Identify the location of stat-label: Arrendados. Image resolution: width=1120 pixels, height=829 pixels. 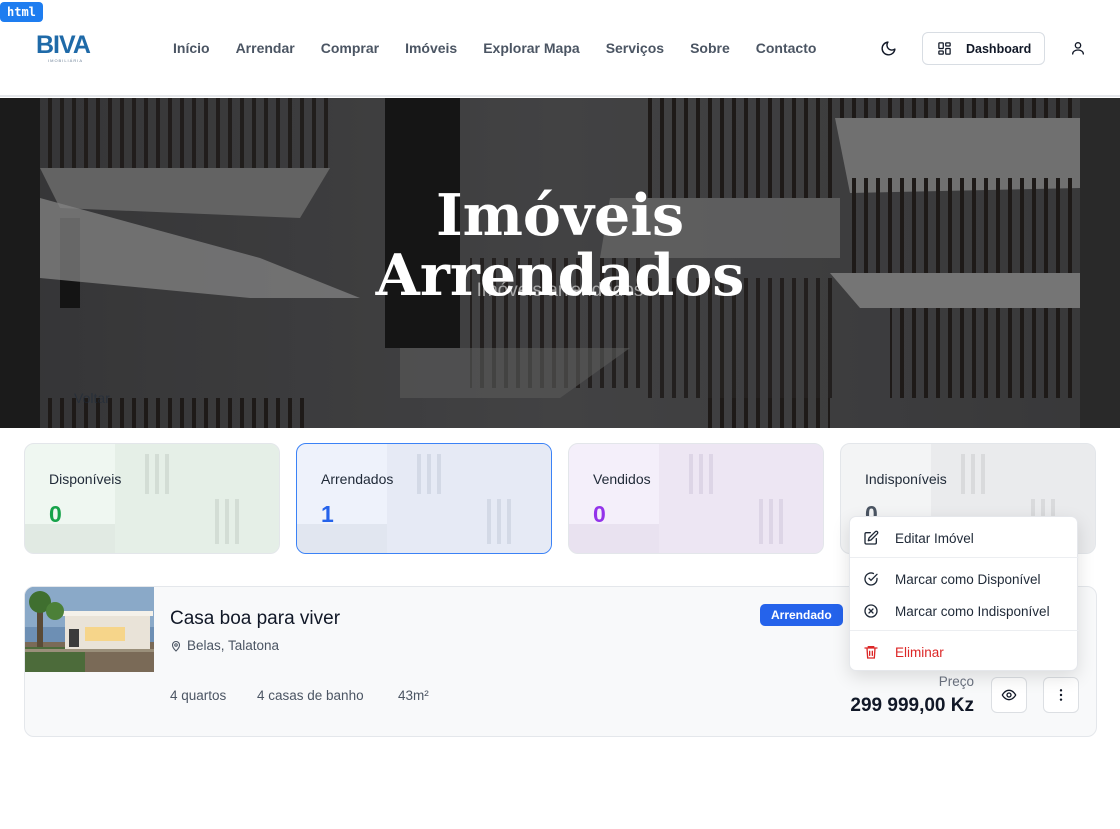
(357, 479).